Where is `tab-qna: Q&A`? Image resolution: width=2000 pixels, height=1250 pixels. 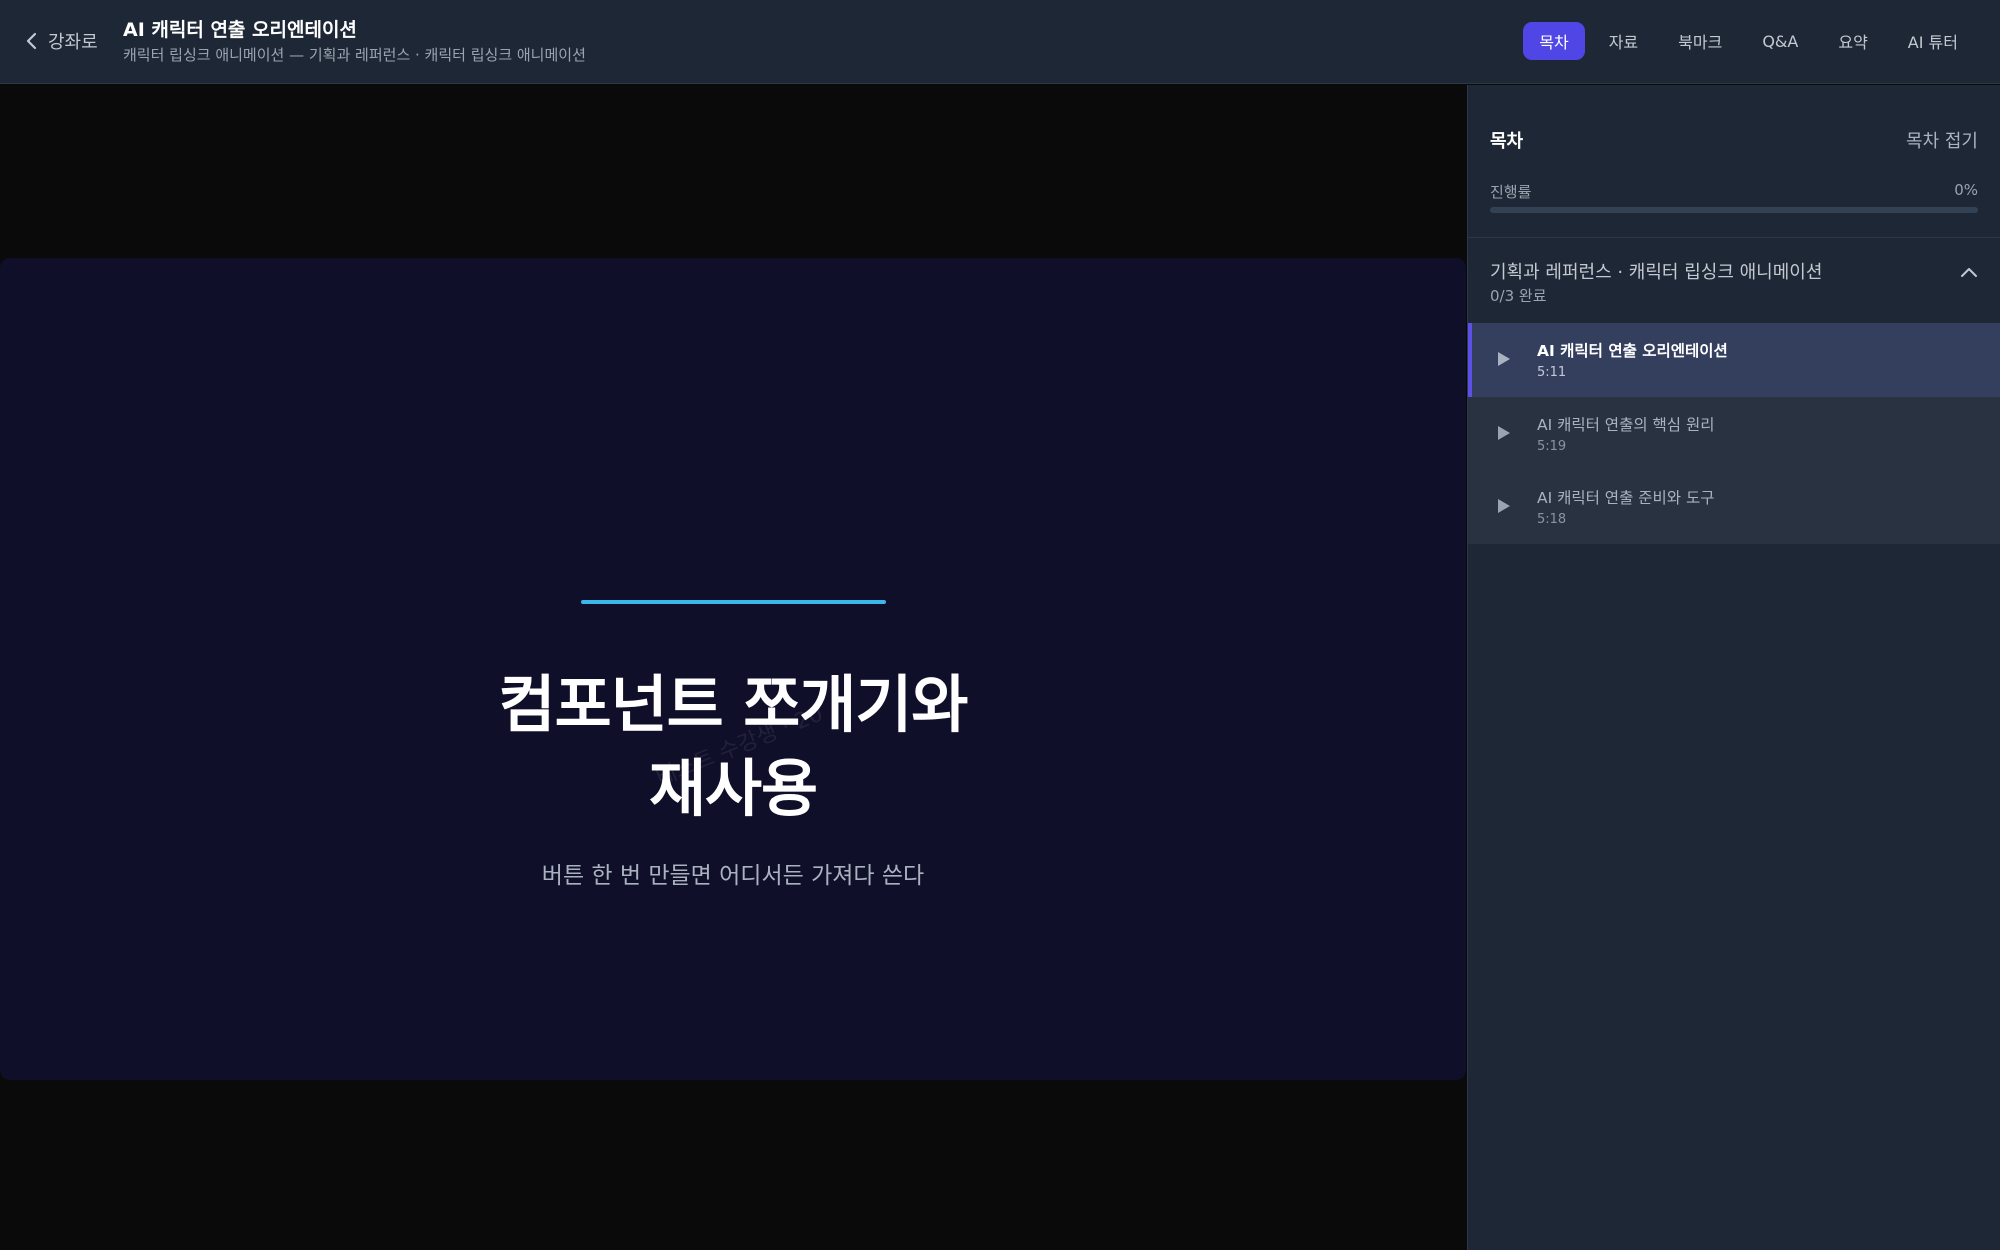
tab-qna: Q&A is located at coordinates (1780, 41).